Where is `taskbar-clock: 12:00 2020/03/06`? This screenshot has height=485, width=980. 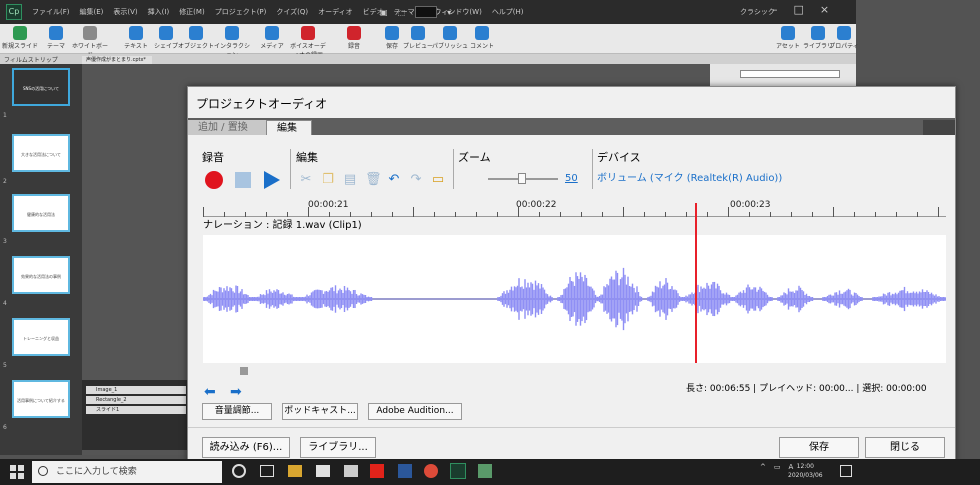 taskbar-clock: 12:00 2020/03/06 is located at coordinates (805, 471).